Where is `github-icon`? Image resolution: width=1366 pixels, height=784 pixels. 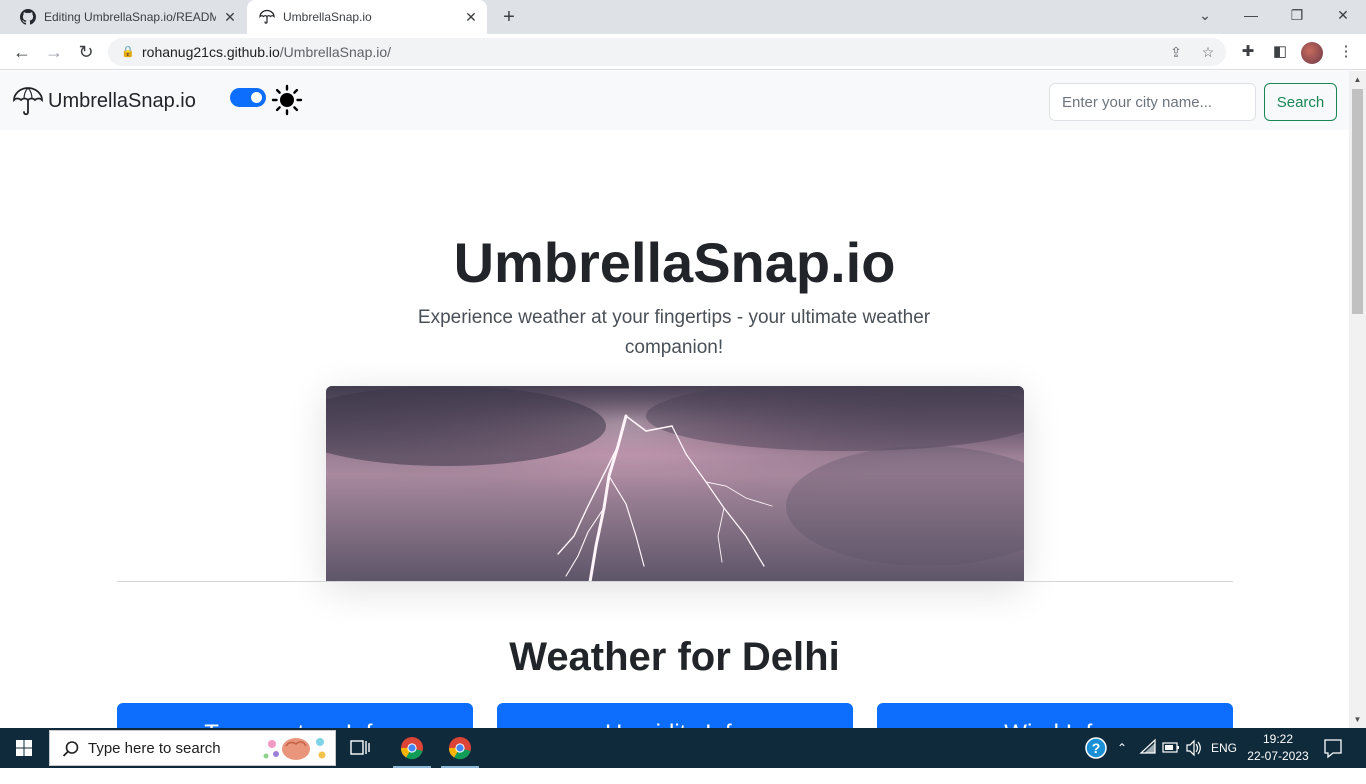
github-icon is located at coordinates (28, 17).